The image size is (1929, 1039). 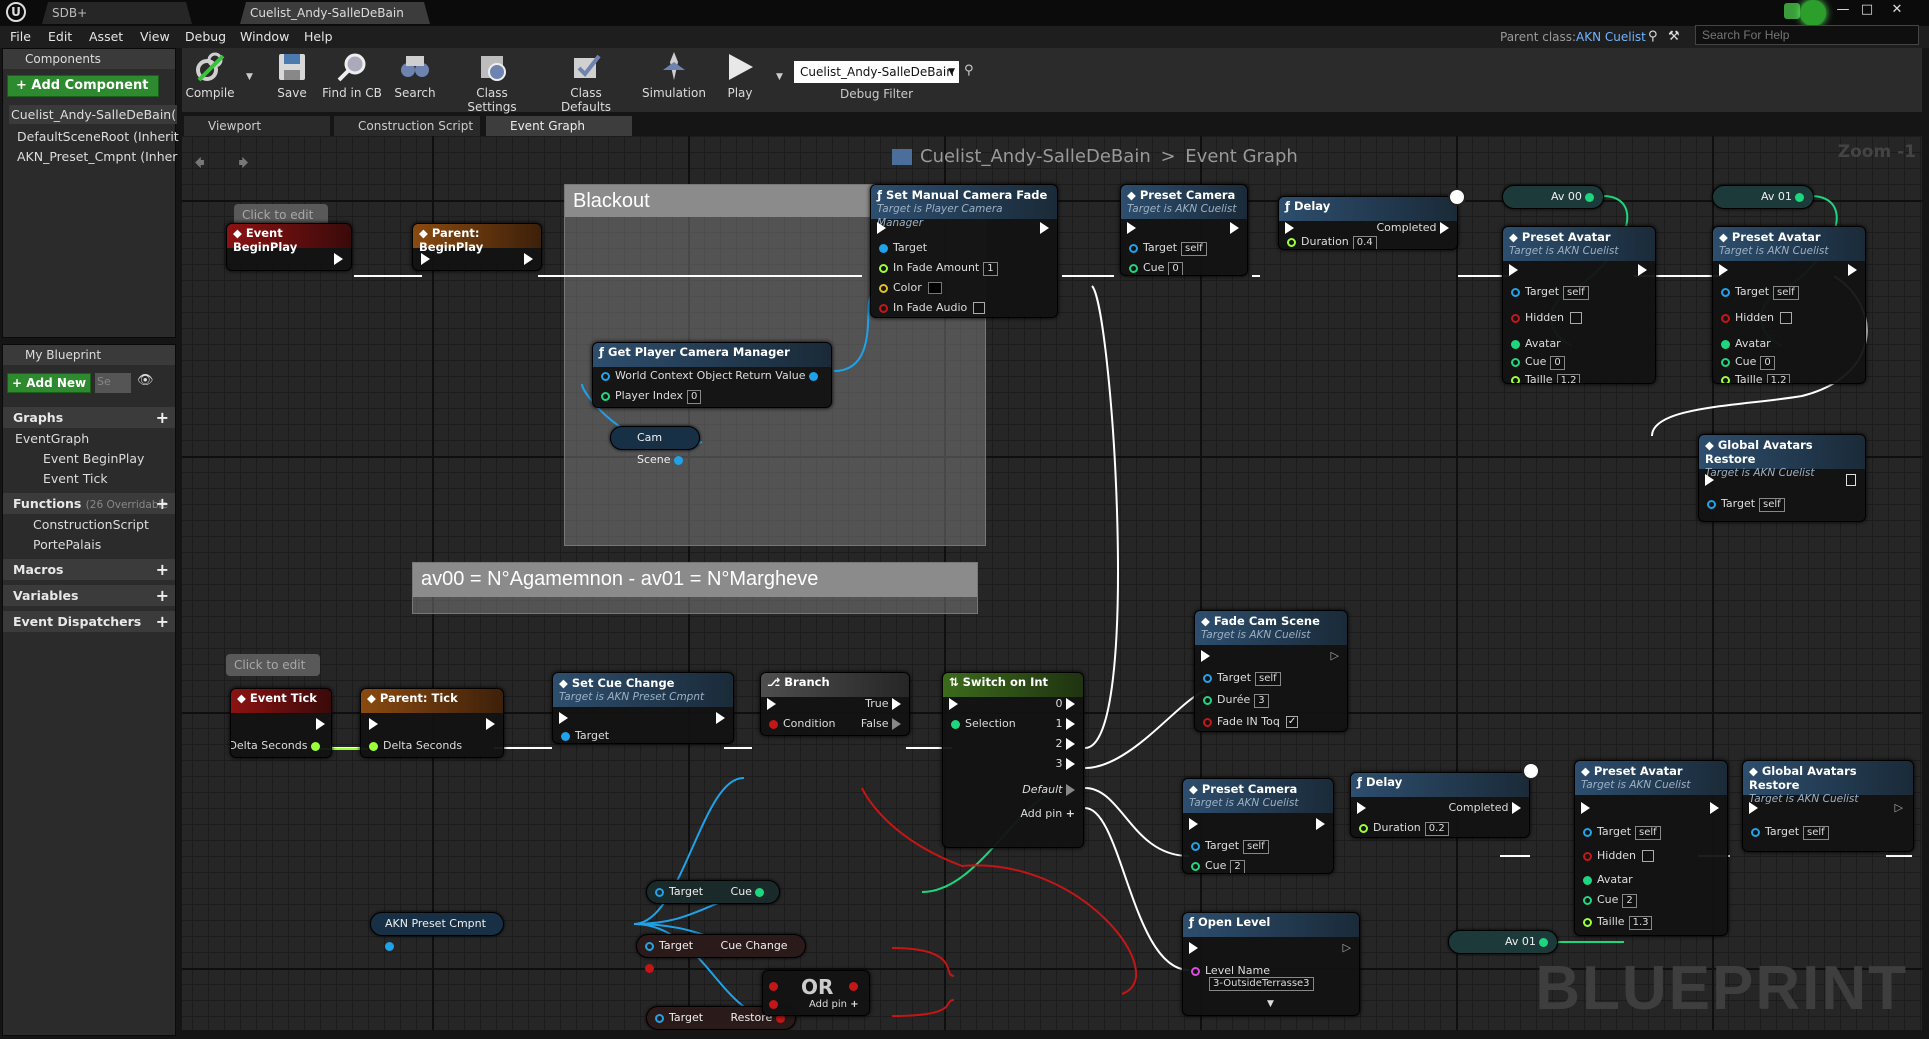 I want to click on condition-pin: Condition, so click(x=802, y=723).